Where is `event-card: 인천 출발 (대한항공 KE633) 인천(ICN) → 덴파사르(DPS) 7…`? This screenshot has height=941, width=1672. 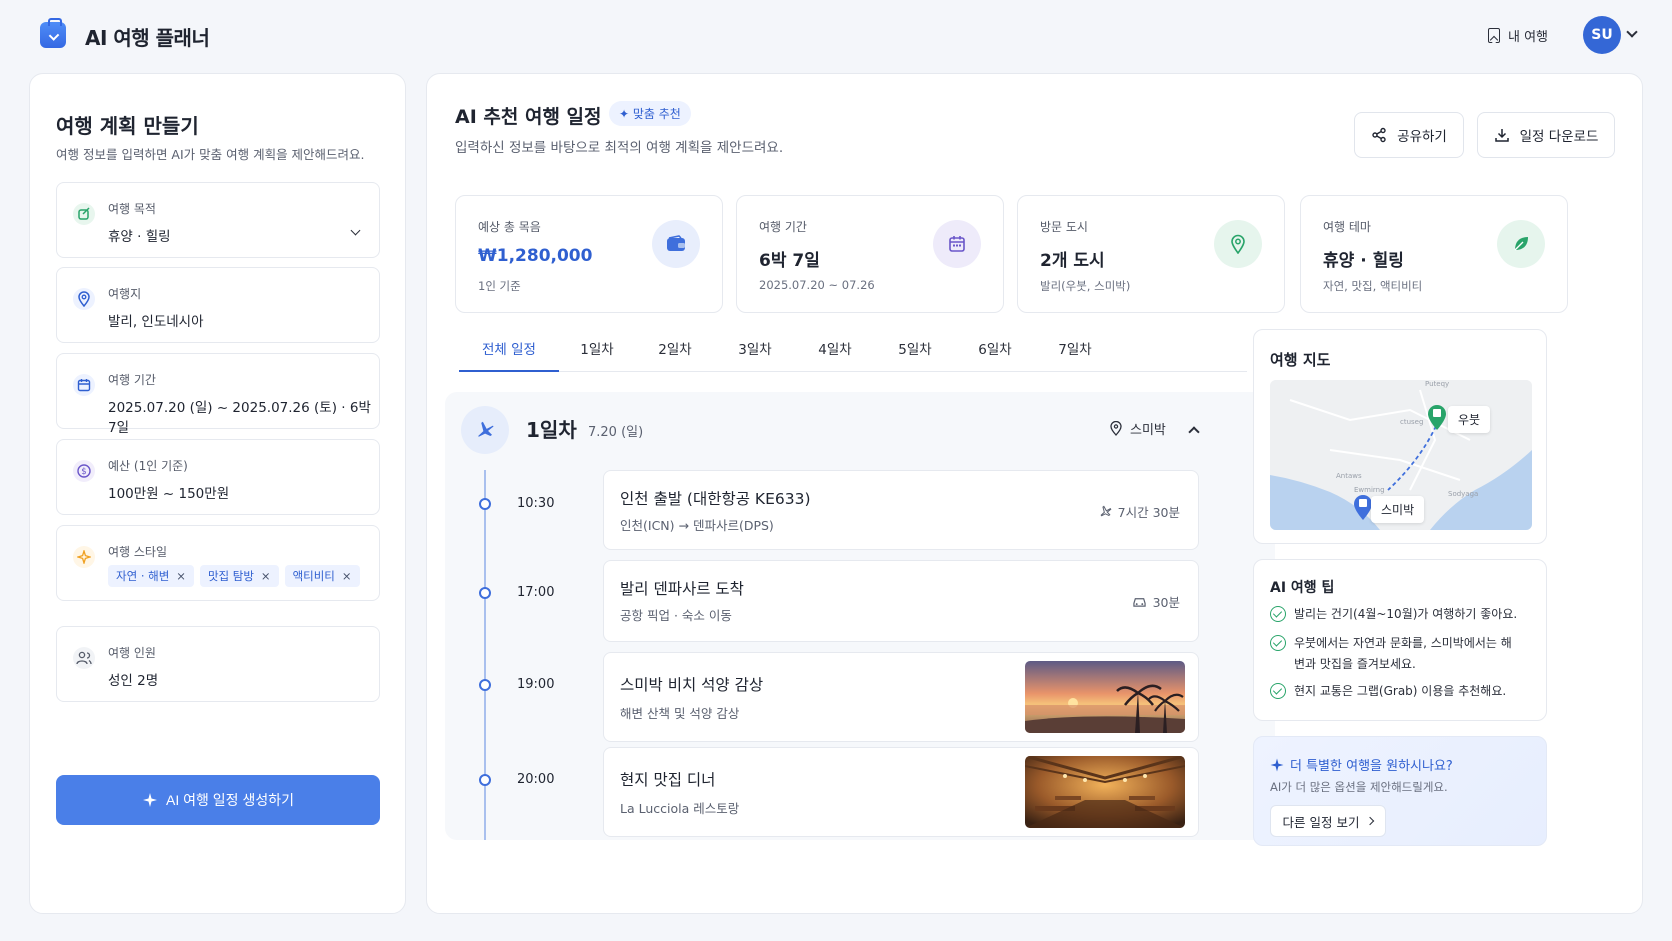 event-card: 인천 출발 (대한항공 KE633) 인천(ICN) → 덴파사르(DPS) 7… is located at coordinates (901, 510).